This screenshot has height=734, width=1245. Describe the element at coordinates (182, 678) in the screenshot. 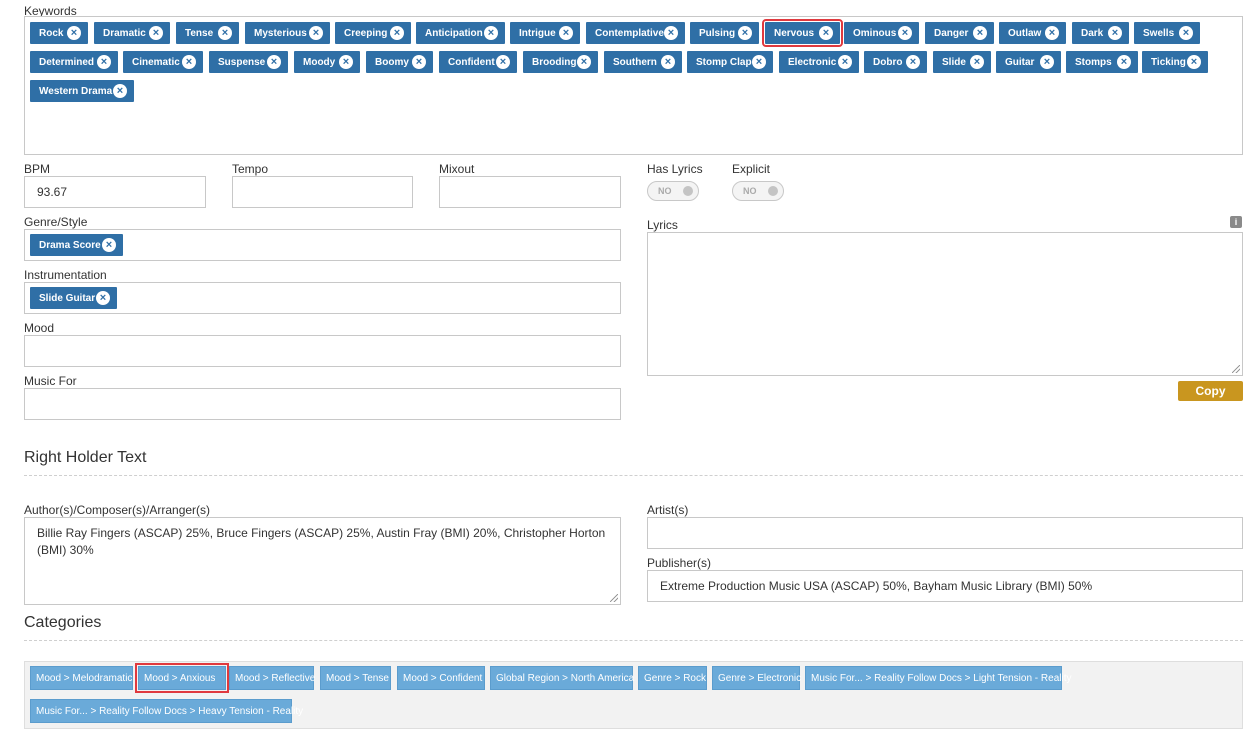

I see `category-chip-highlighted: Mood > Anxious` at that location.